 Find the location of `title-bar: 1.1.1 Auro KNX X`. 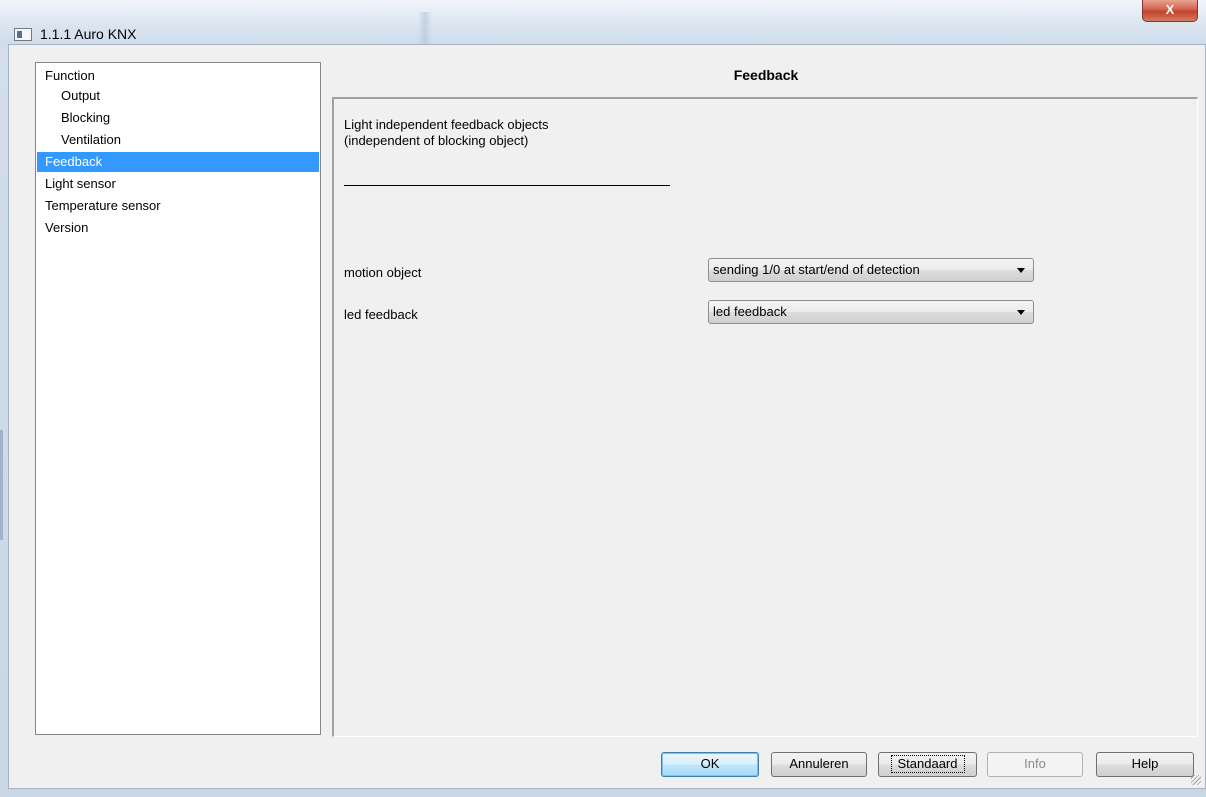

title-bar: 1.1.1 Auro KNX X is located at coordinates (603, 22).